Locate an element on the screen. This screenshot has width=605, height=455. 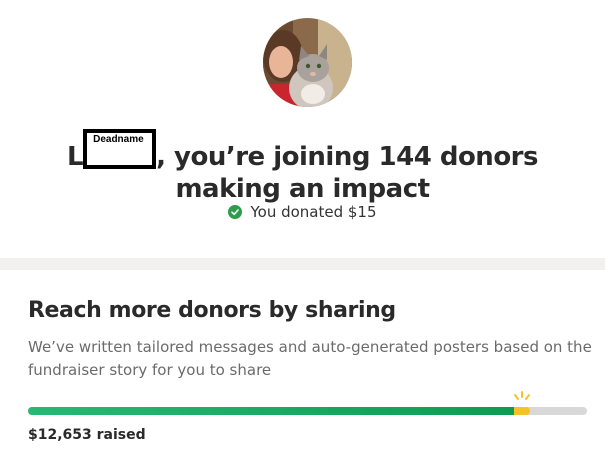
share-title: Reach more donors by sharing is located at coordinates (212, 310).